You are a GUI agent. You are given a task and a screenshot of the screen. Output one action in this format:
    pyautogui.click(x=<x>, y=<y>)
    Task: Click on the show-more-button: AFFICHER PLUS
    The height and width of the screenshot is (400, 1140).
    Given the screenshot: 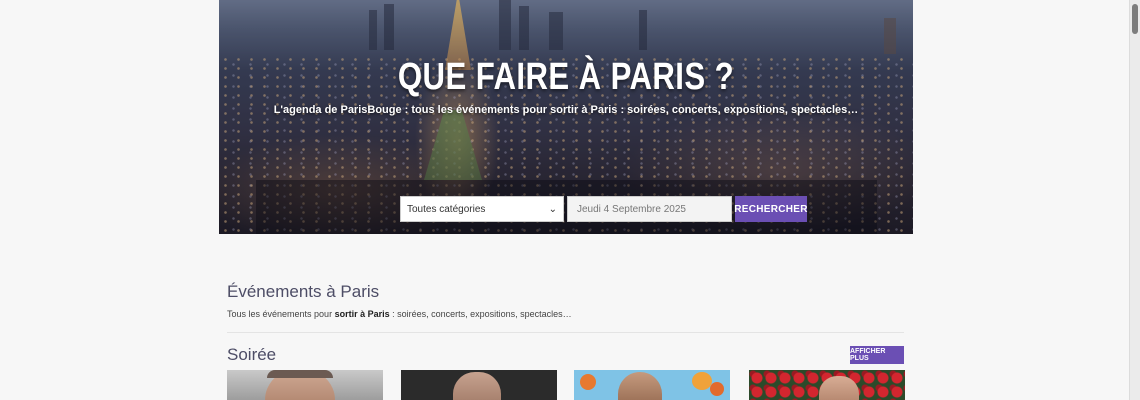 What is the action you would take?
    pyautogui.click(x=877, y=355)
    